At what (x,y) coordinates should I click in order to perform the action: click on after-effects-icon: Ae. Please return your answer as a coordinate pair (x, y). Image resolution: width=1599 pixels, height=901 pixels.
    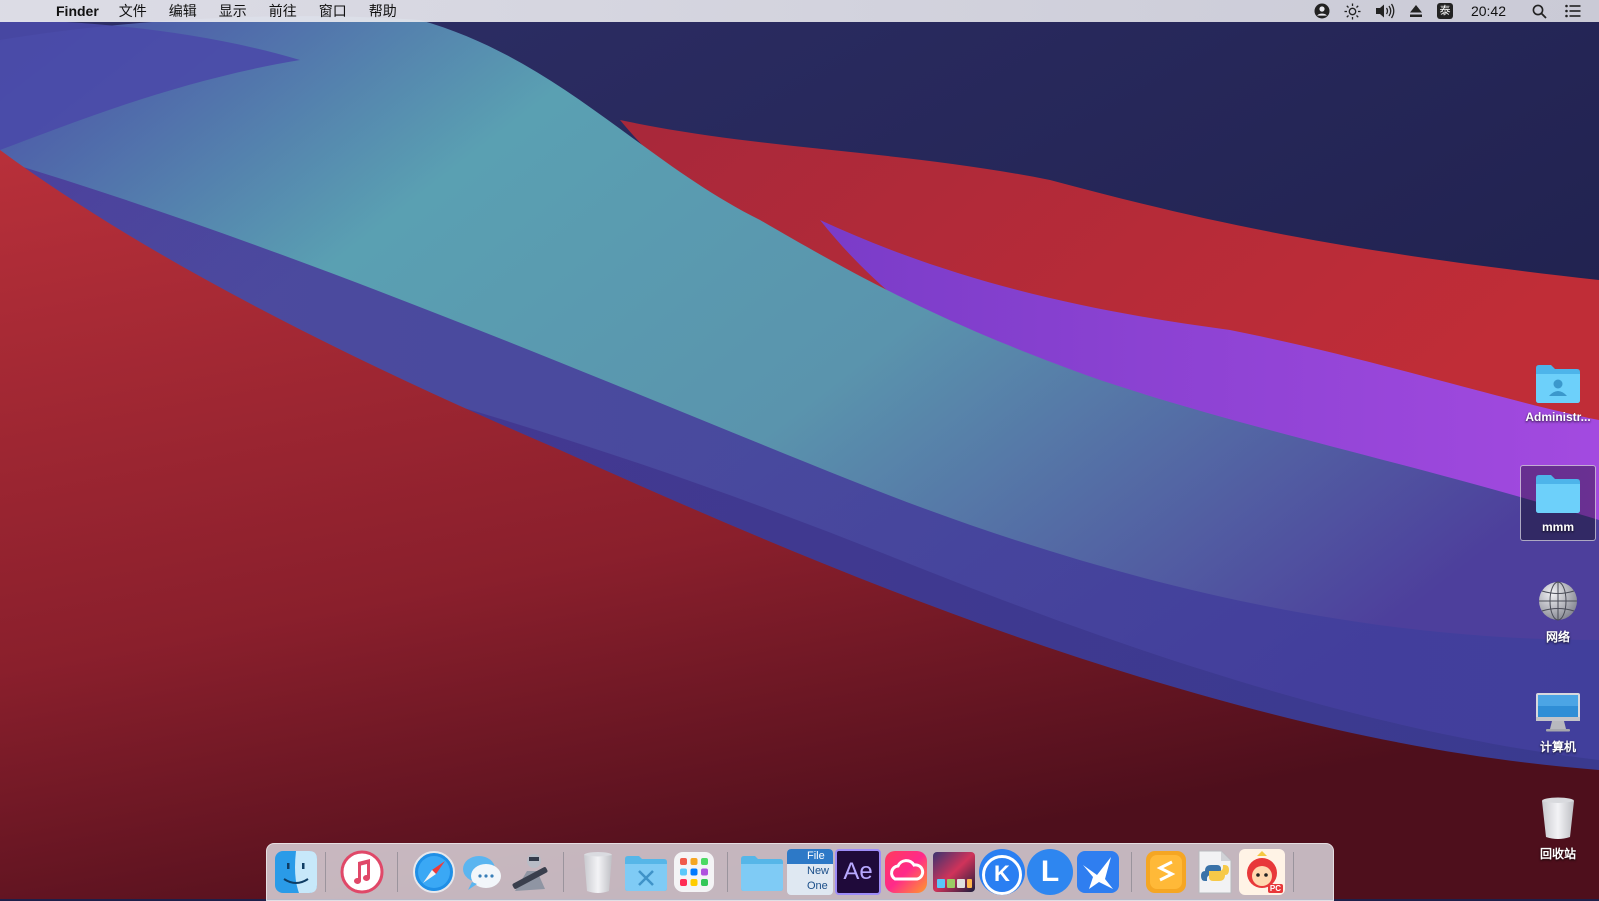
    Looking at the image, I should click on (858, 872).